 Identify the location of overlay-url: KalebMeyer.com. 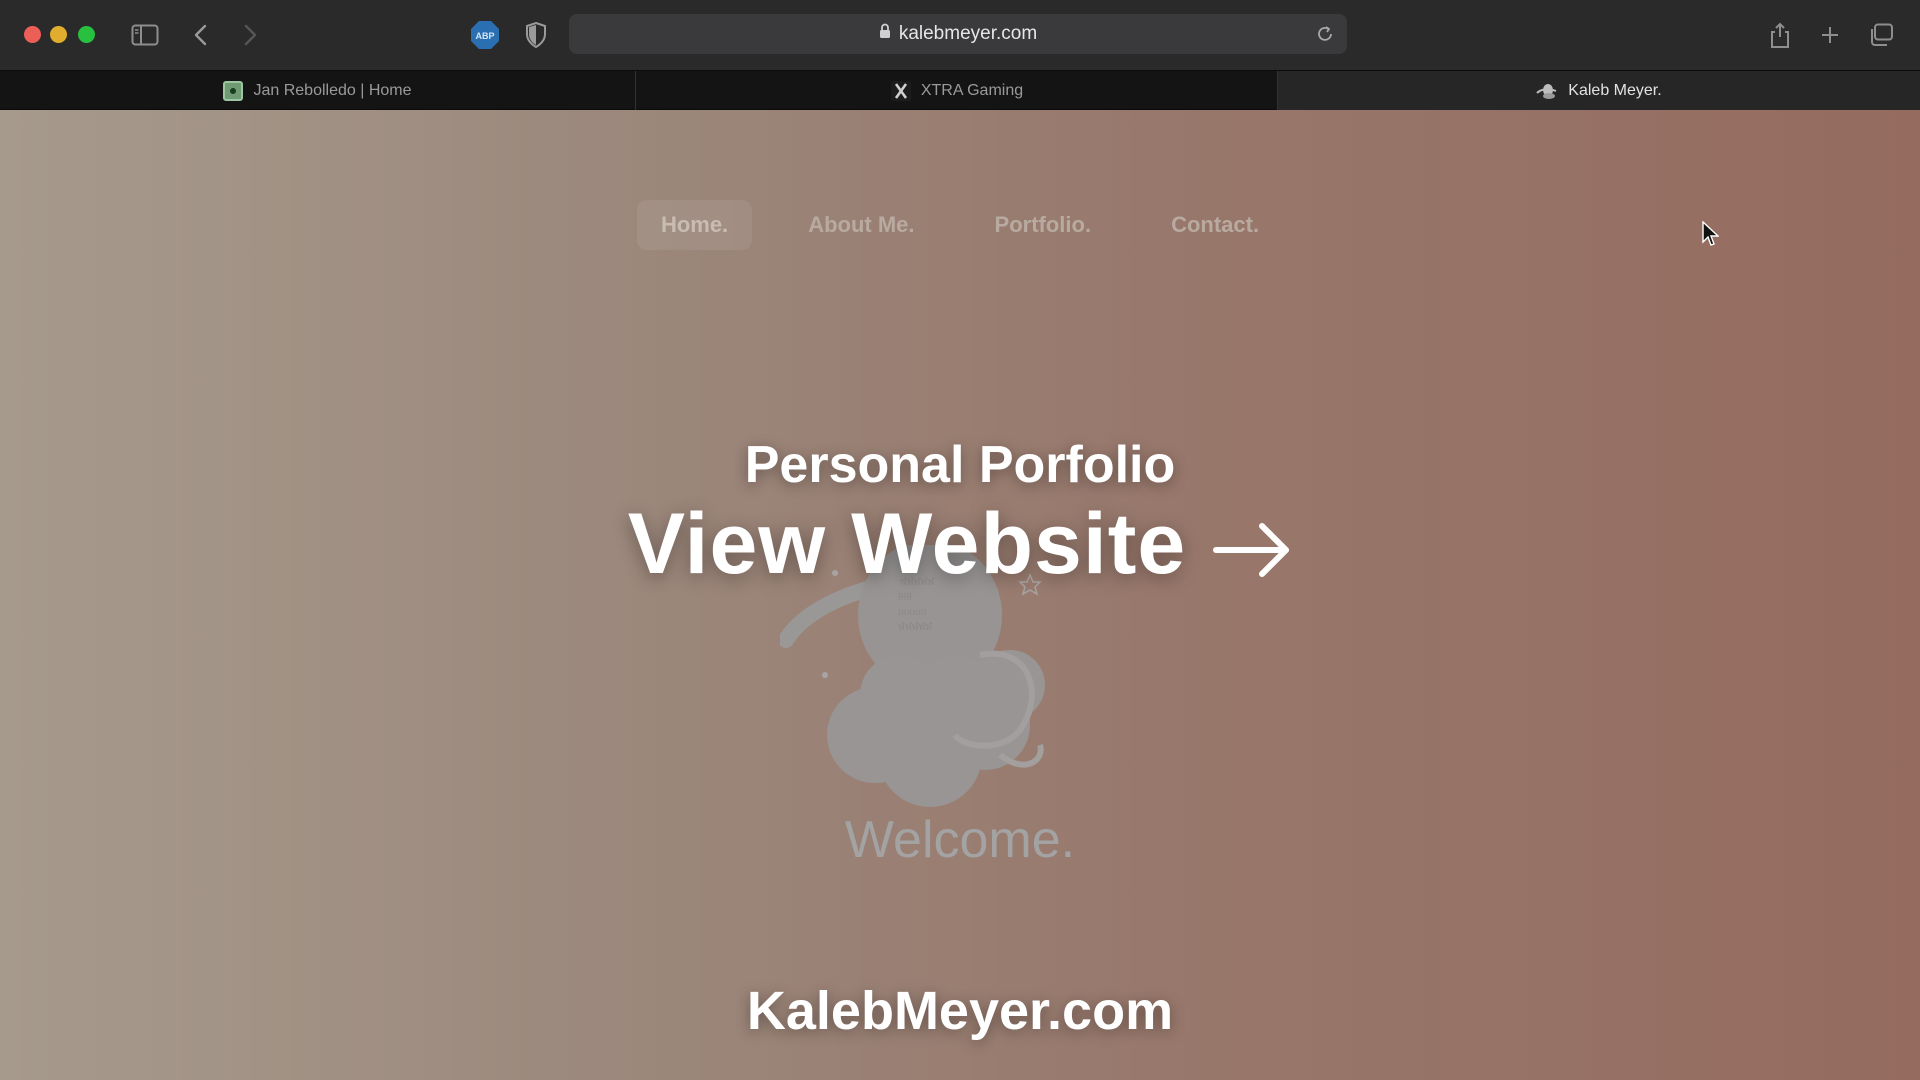
(960, 1011).